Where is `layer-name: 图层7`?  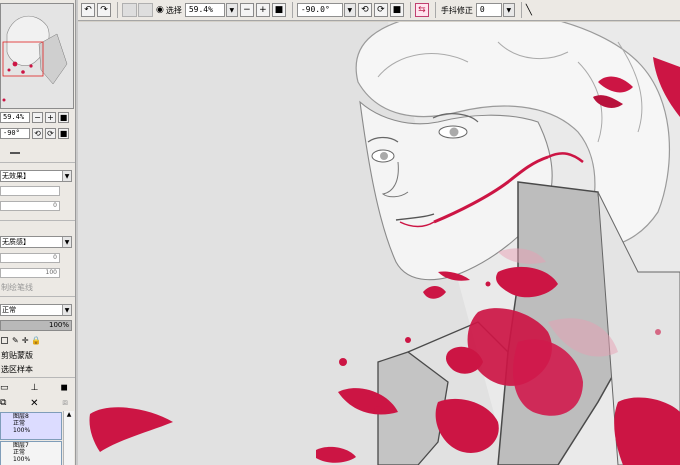 layer-name: 图层7 is located at coordinates (21, 445).